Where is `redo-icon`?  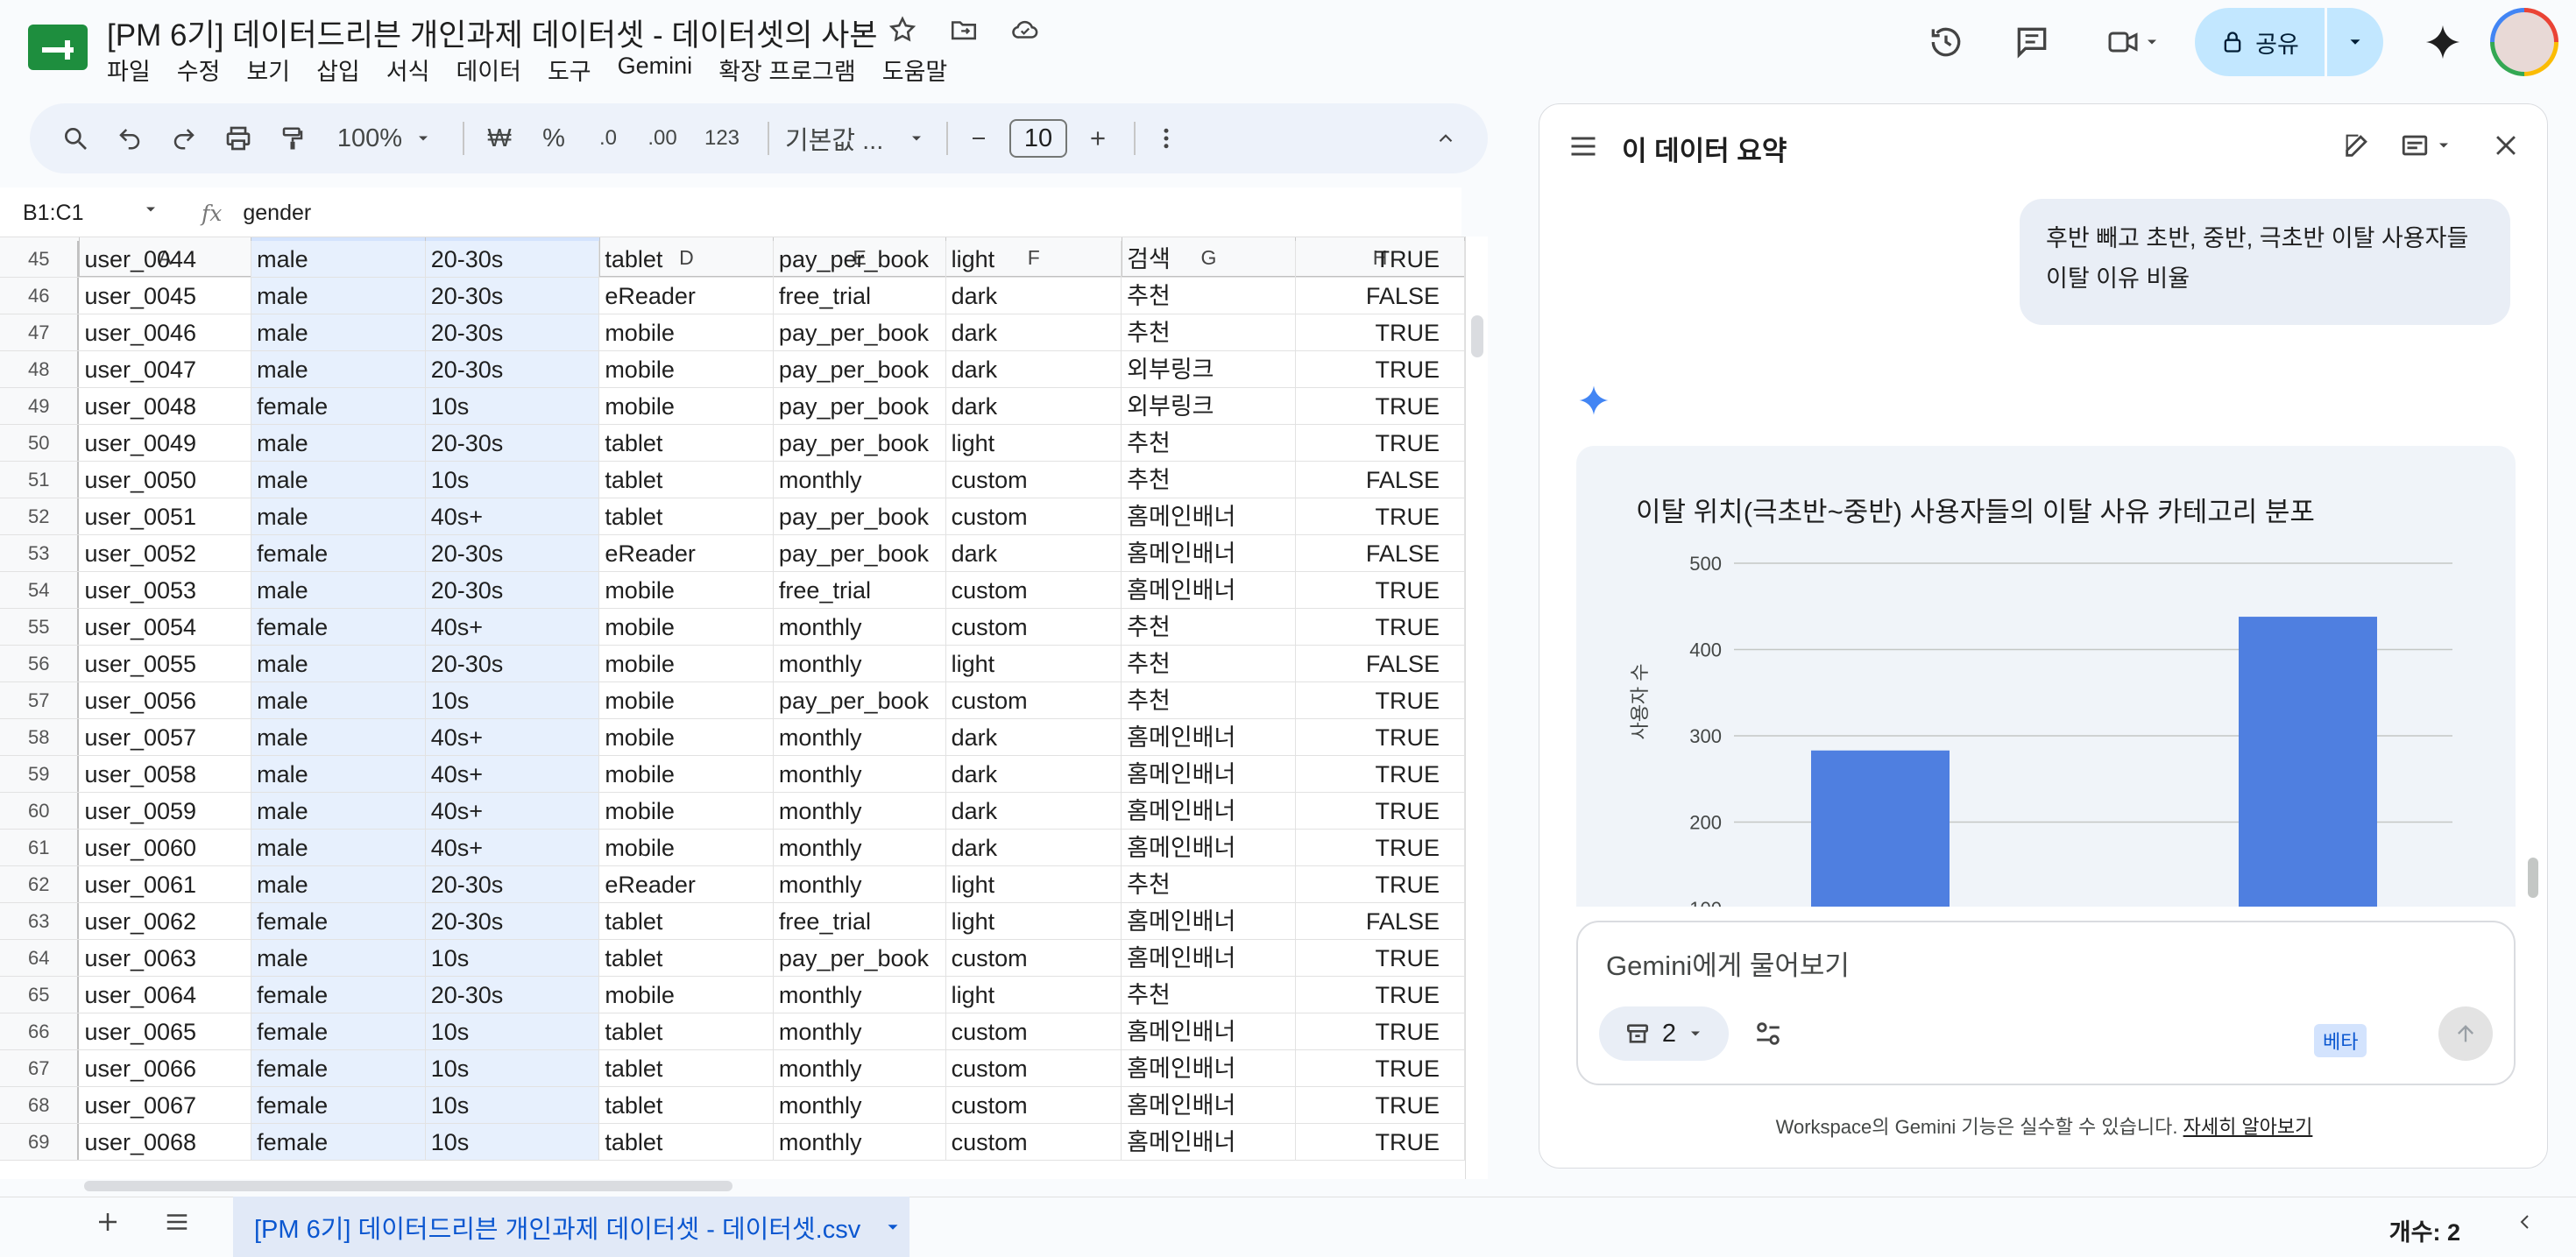
redo-icon is located at coordinates (184, 138).